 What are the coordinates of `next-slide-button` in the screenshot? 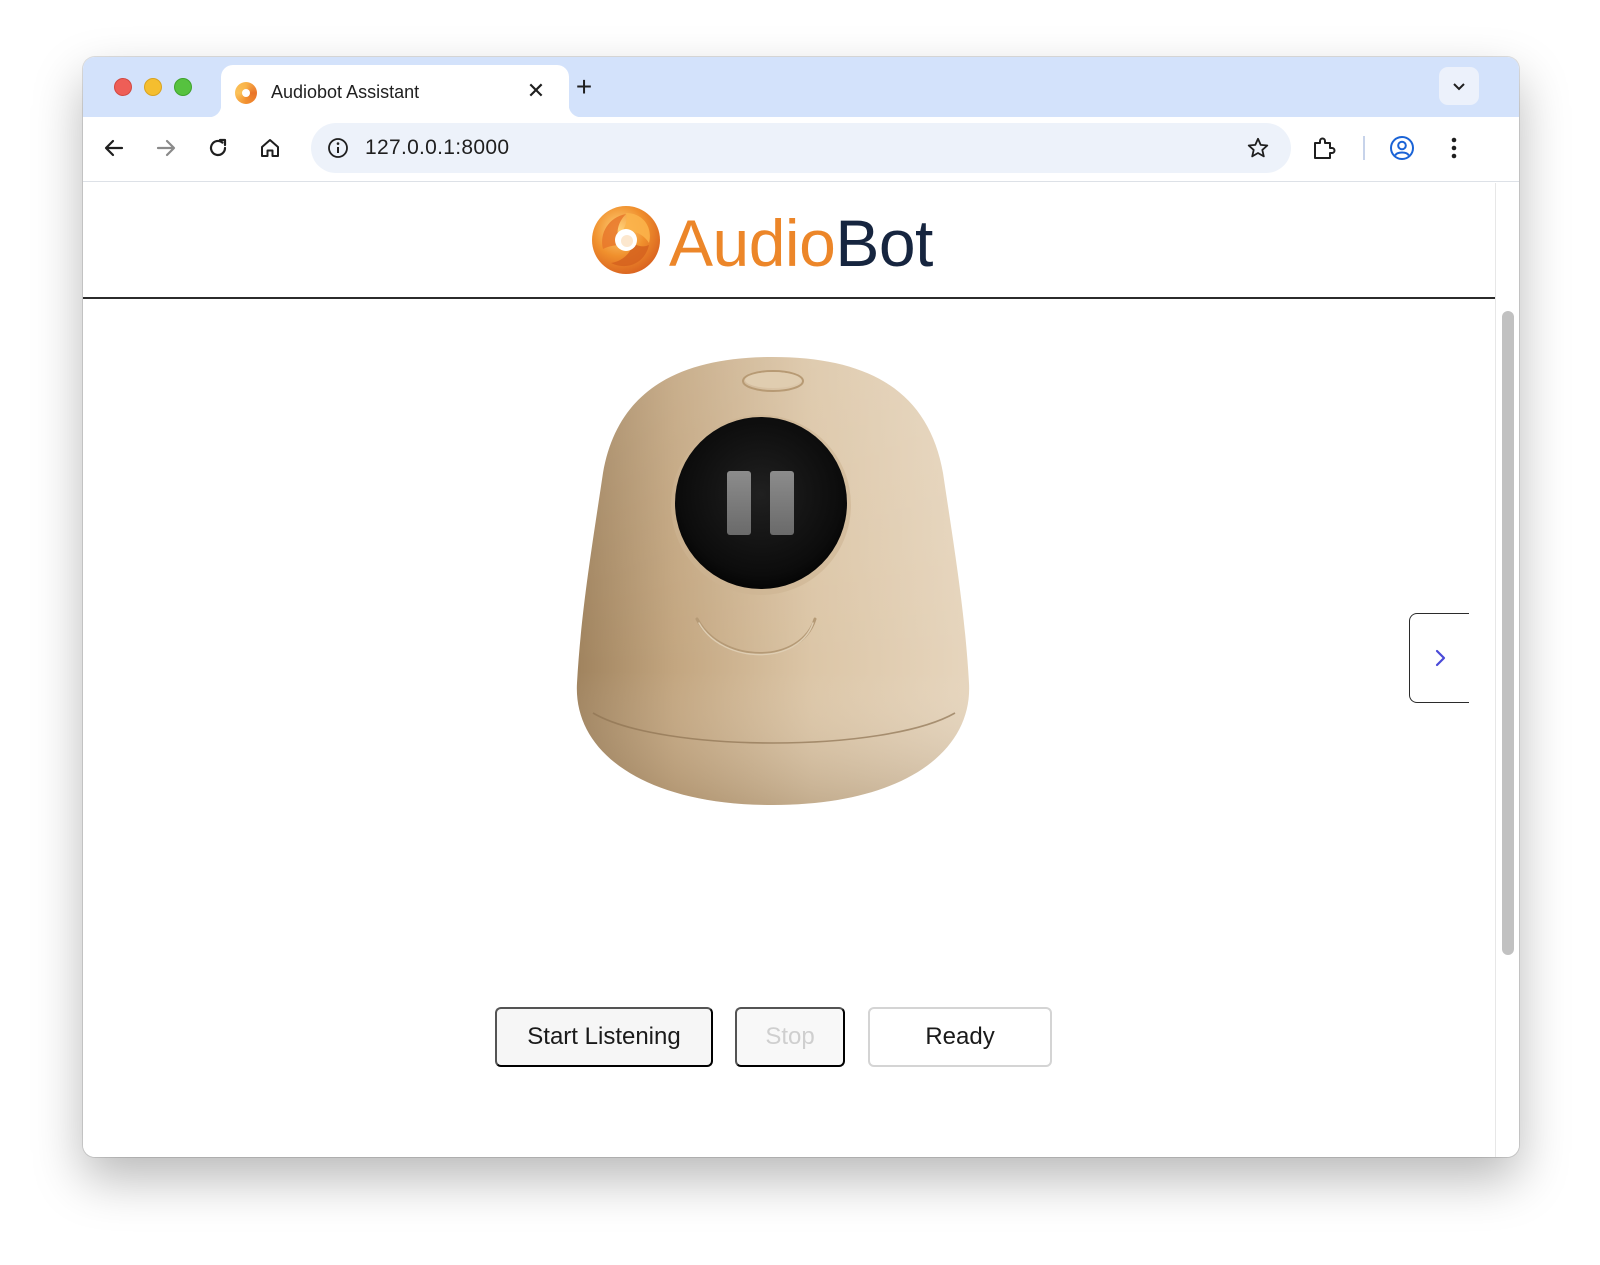 It's located at (1439, 658).